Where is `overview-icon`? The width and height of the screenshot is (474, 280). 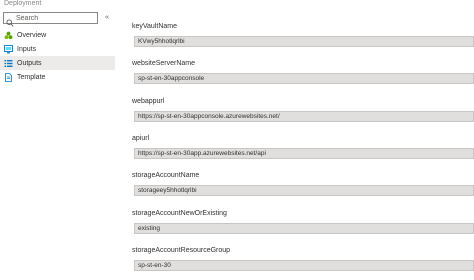 overview-icon is located at coordinates (8, 35).